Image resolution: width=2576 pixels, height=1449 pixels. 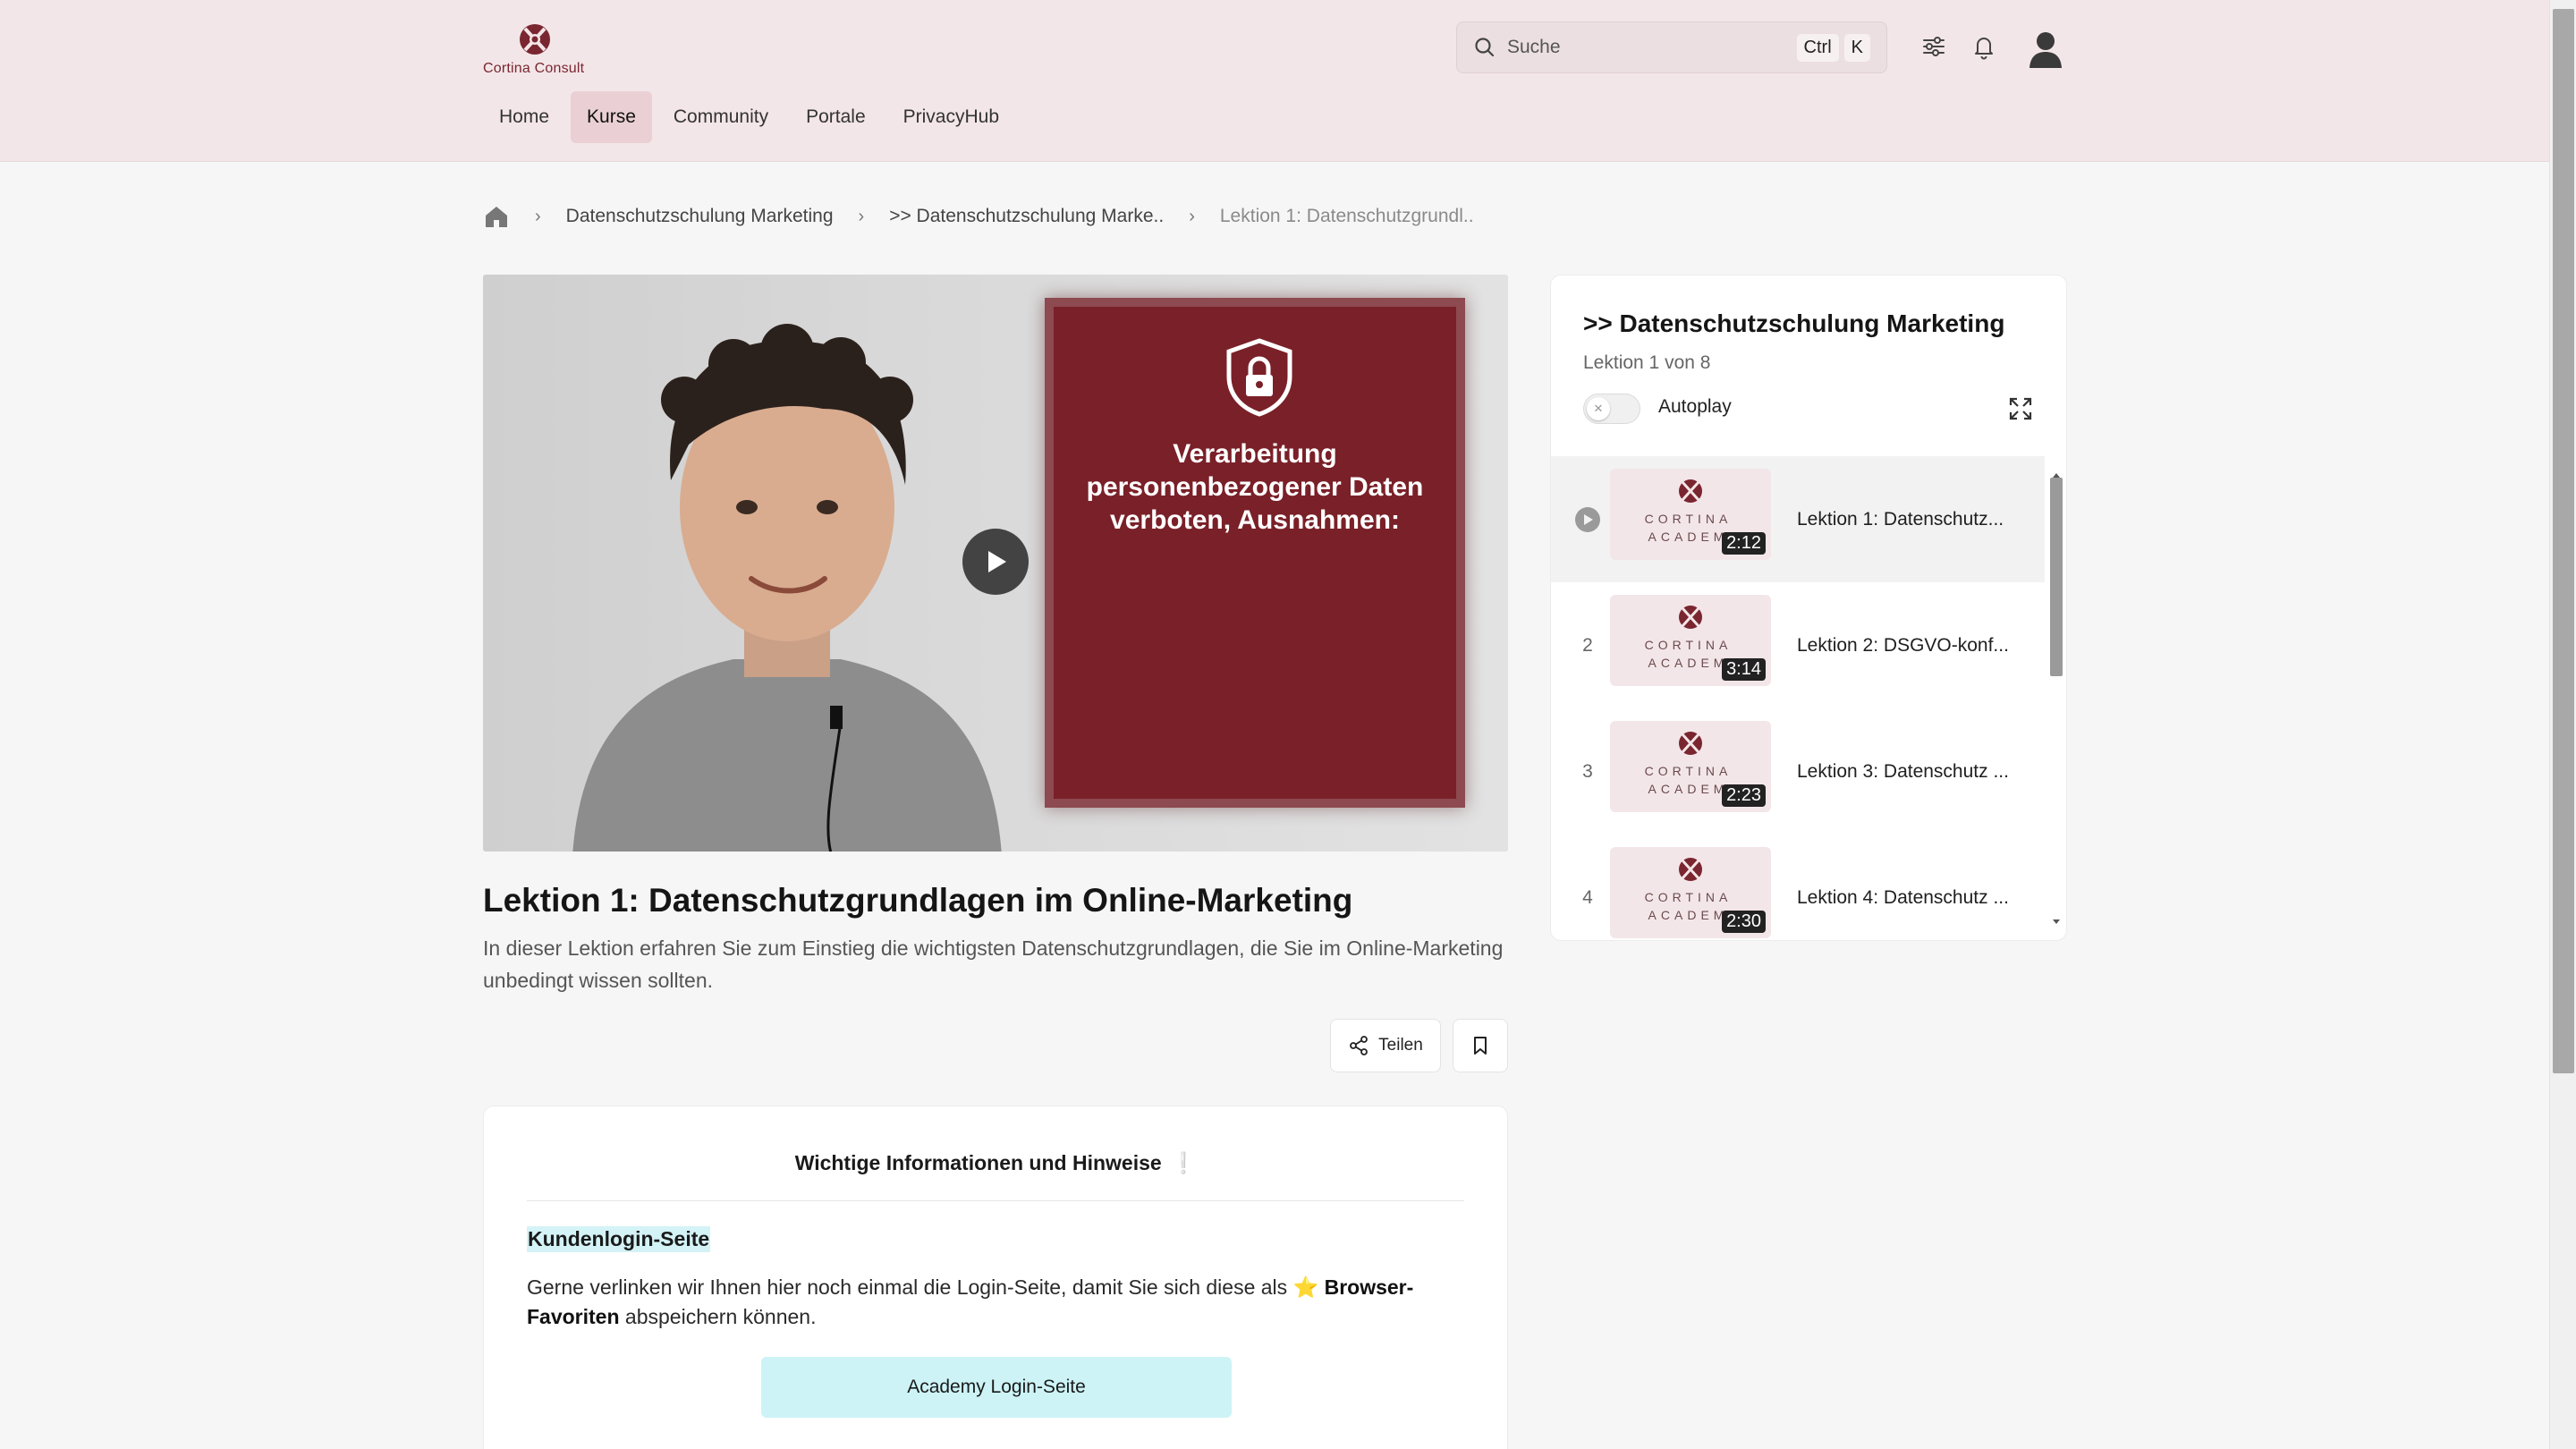 I want to click on bookmark-button, so click(x=1480, y=1045).